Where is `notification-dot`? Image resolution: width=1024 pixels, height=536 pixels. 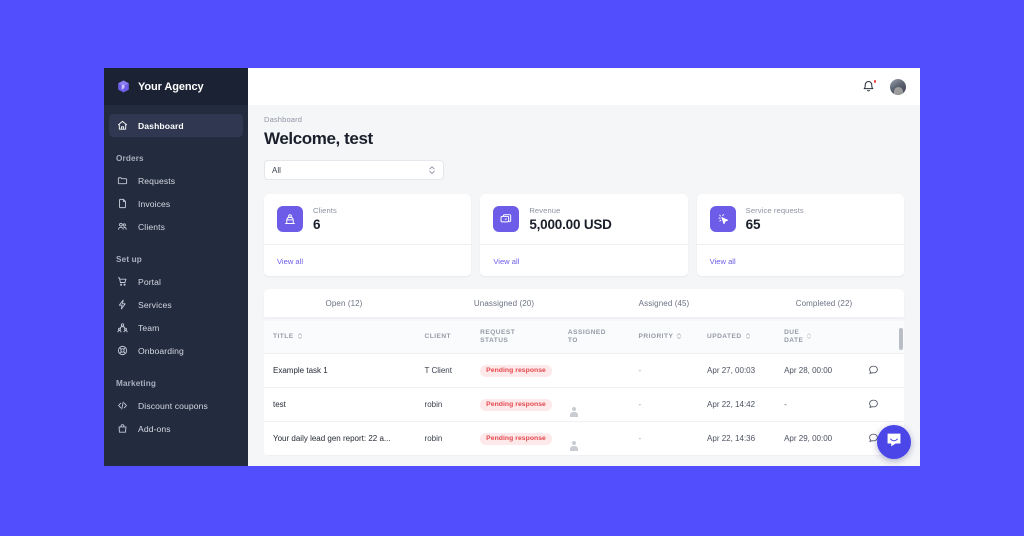 notification-dot is located at coordinates (874, 81).